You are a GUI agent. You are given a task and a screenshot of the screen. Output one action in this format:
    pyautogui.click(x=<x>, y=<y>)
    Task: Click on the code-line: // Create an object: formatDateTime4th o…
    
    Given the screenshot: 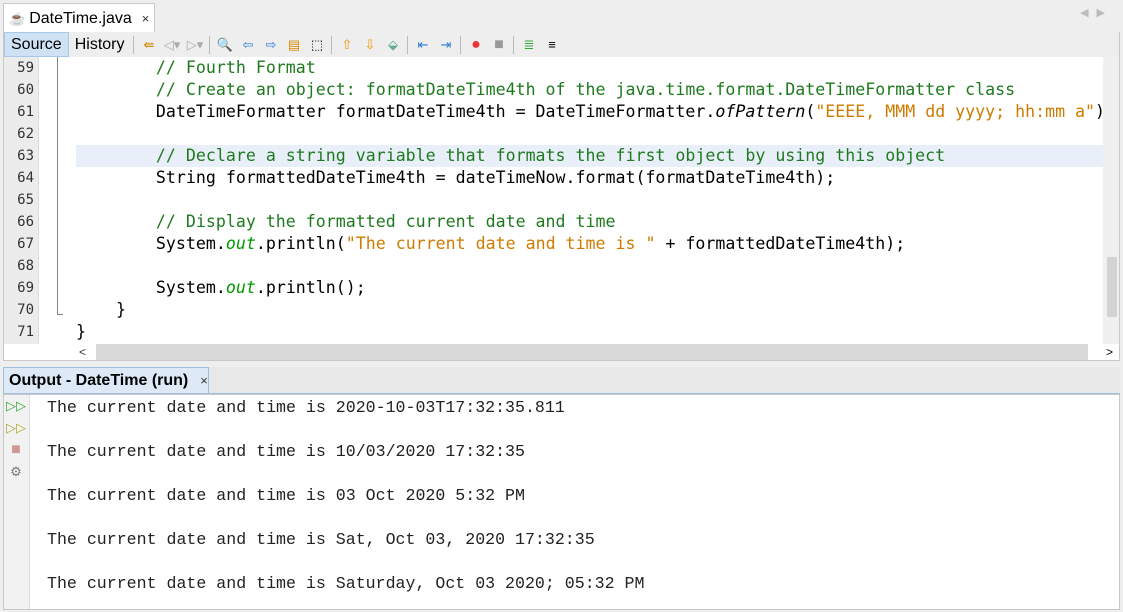 What is the action you would take?
    pyautogui.click(x=597, y=90)
    